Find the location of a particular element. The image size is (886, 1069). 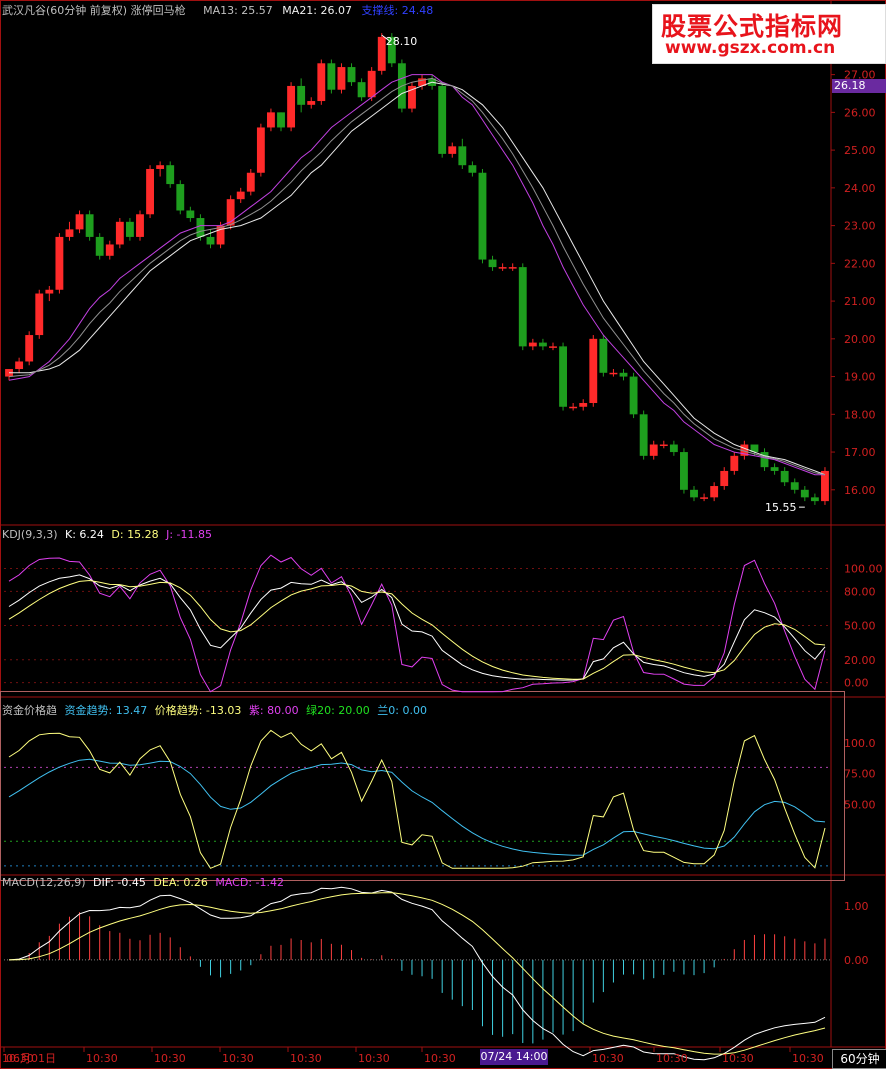

y-tick-label: 20.00 is located at coordinates (860, 339).